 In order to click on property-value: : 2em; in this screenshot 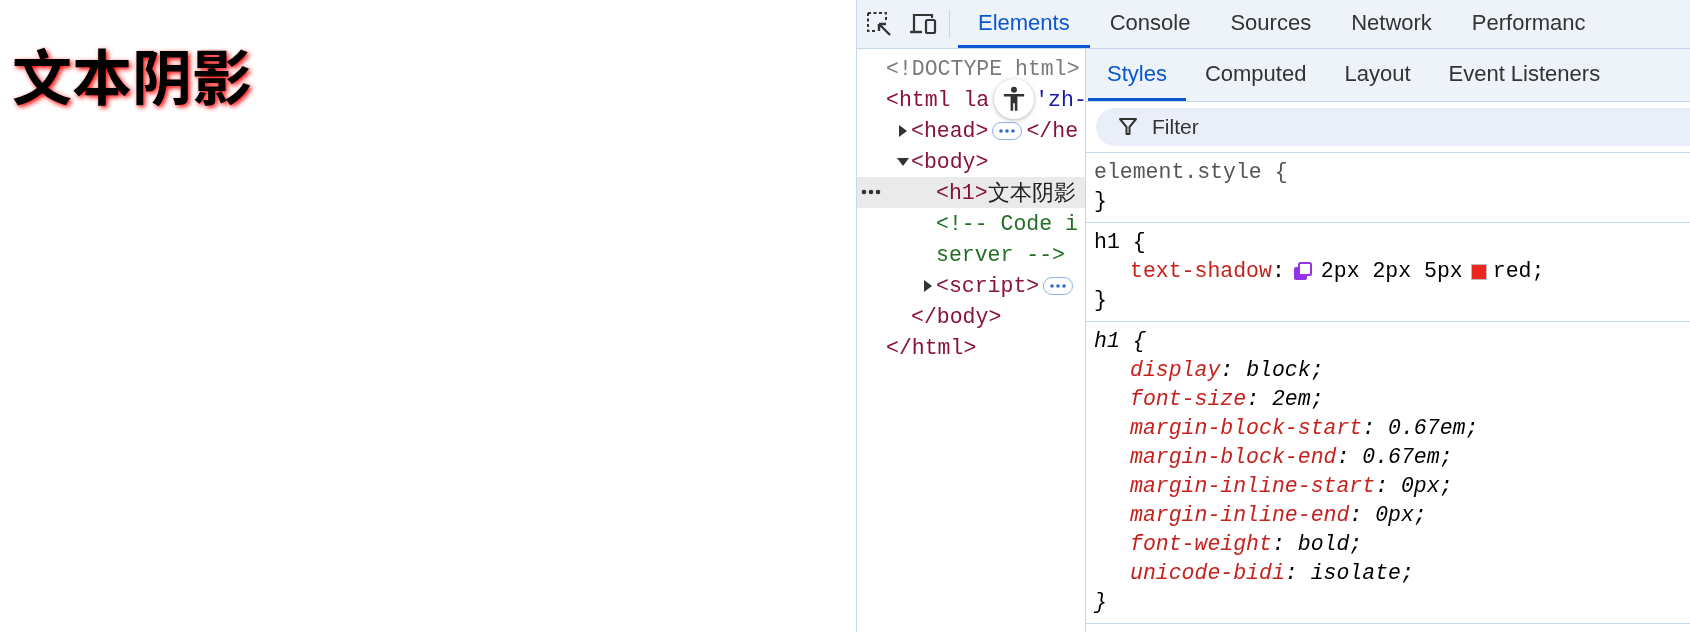, I will do `click(1285, 399)`.